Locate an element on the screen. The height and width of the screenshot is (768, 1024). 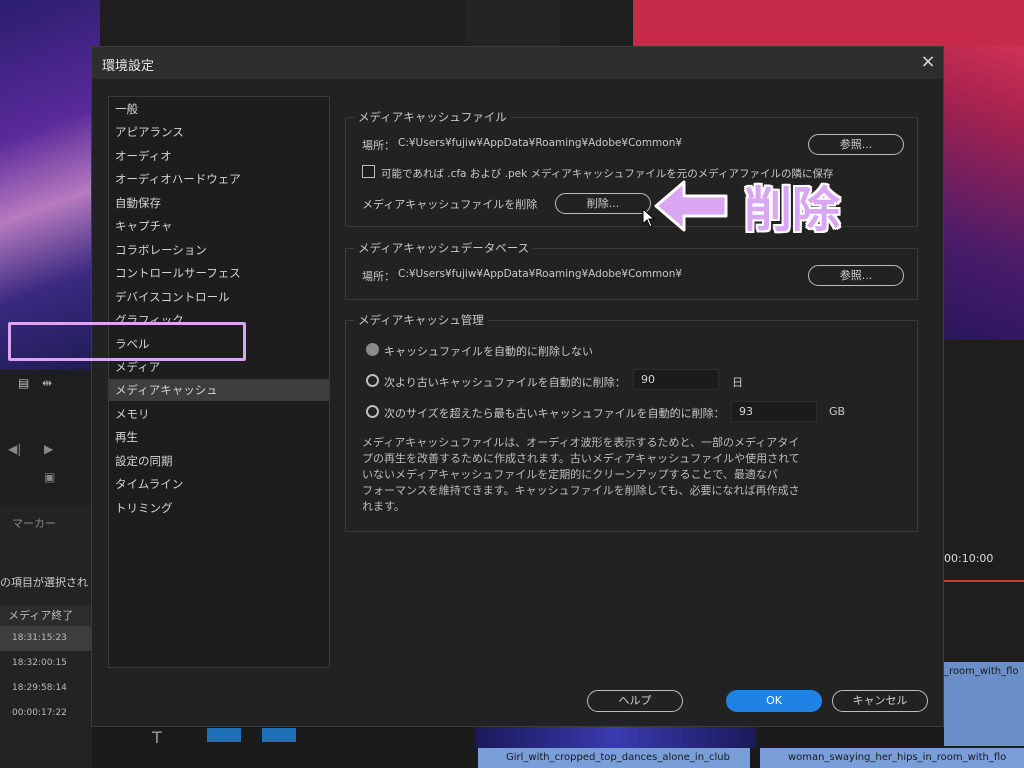
sidebar-item-sync-settings: 設定の同期 is located at coordinates (144, 461).